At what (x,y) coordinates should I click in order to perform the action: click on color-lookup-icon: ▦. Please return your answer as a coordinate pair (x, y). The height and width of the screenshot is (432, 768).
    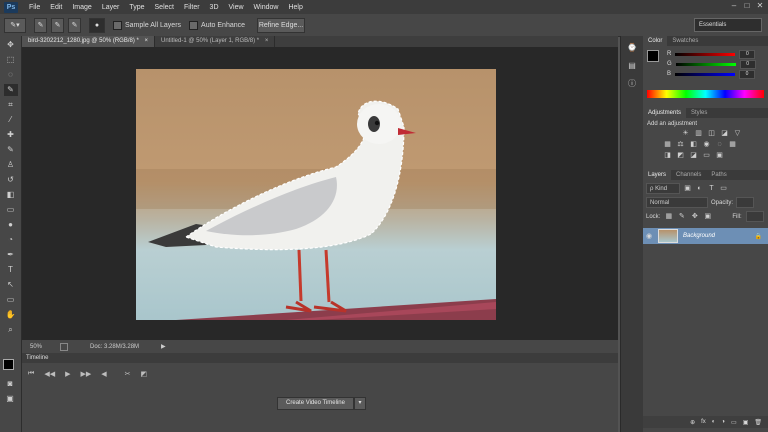
    Looking at the image, I should click on (732, 145).